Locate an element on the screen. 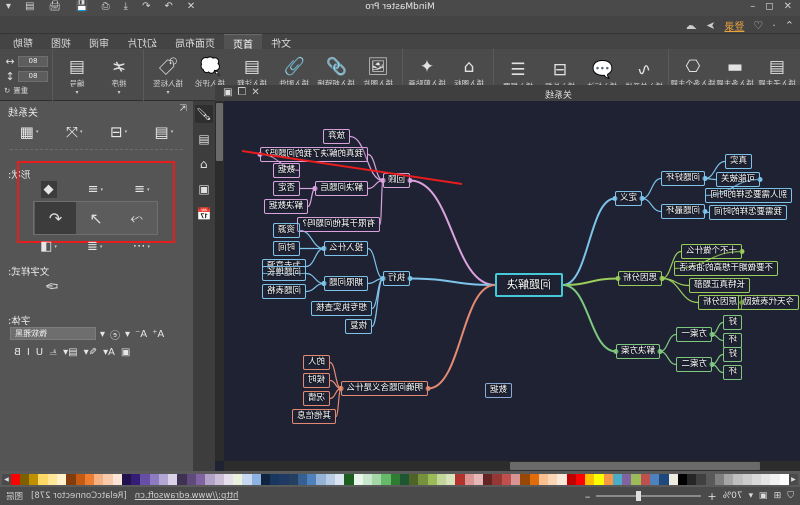  ribbon-button-排序: ≭ 排序 ▾ is located at coordinates (119, 76).